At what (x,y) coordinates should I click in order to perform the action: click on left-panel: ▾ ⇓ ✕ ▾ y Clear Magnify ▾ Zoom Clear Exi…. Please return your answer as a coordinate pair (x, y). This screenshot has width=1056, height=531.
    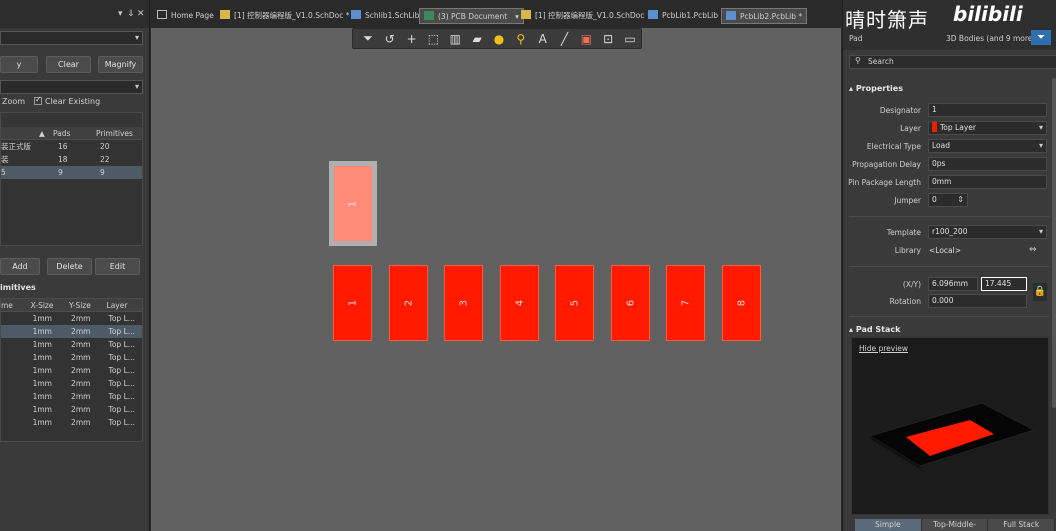
    Looking at the image, I should click on (75, 265).